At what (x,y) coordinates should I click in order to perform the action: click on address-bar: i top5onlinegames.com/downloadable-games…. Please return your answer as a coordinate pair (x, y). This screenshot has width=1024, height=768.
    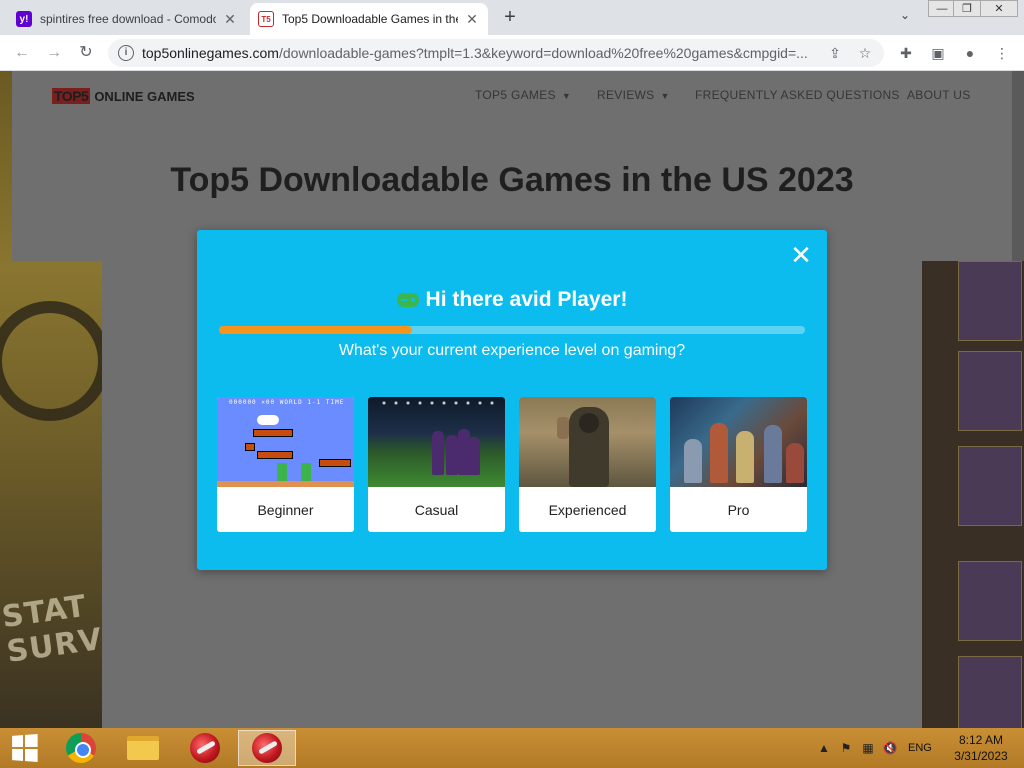
    Looking at the image, I should click on (496, 53).